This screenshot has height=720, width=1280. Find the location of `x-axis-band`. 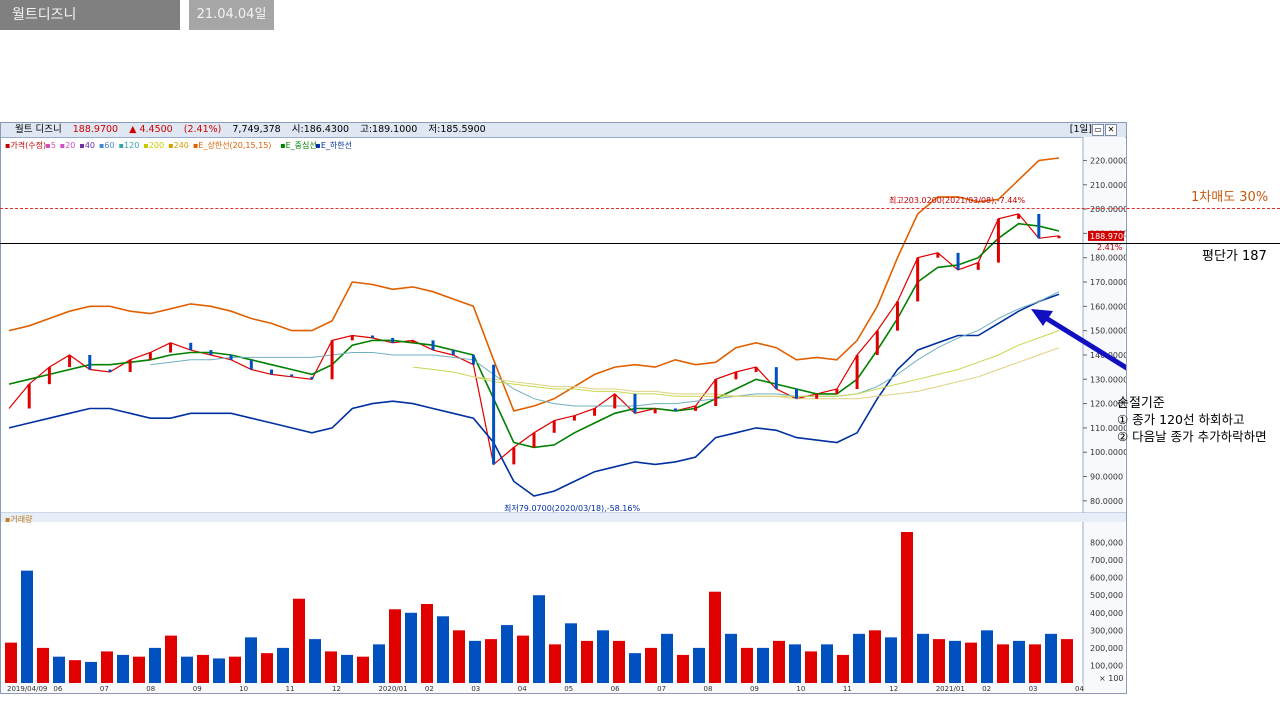

x-axis-band is located at coordinates (542, 688).